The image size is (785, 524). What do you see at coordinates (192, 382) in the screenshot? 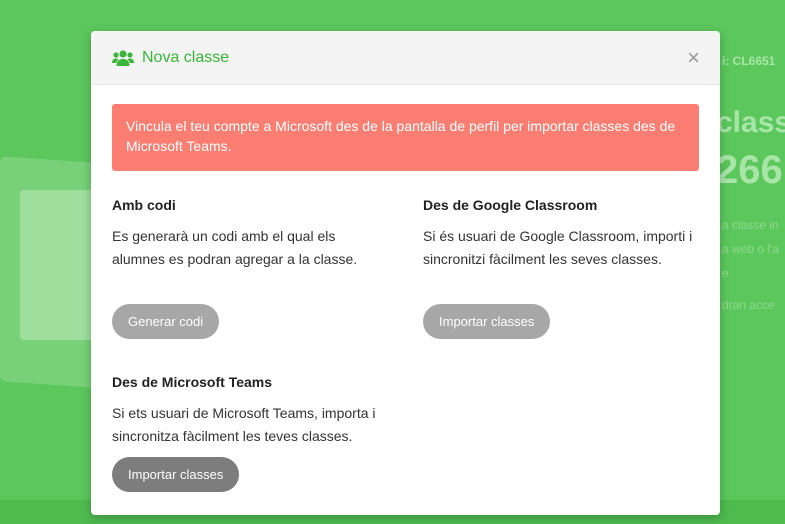
I see `section-teams-heading: Des de Microsoft Teams` at bounding box center [192, 382].